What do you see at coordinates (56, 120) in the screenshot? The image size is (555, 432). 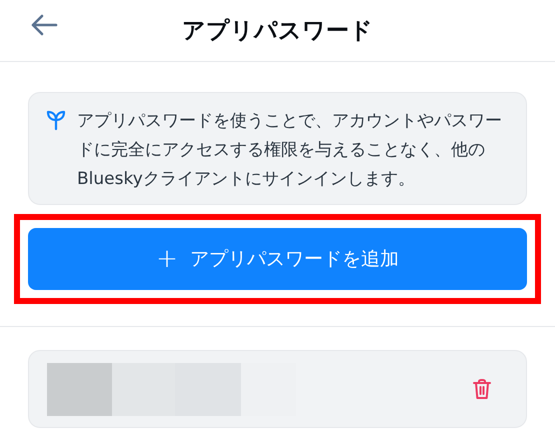 I see `sprout-icon` at bounding box center [56, 120].